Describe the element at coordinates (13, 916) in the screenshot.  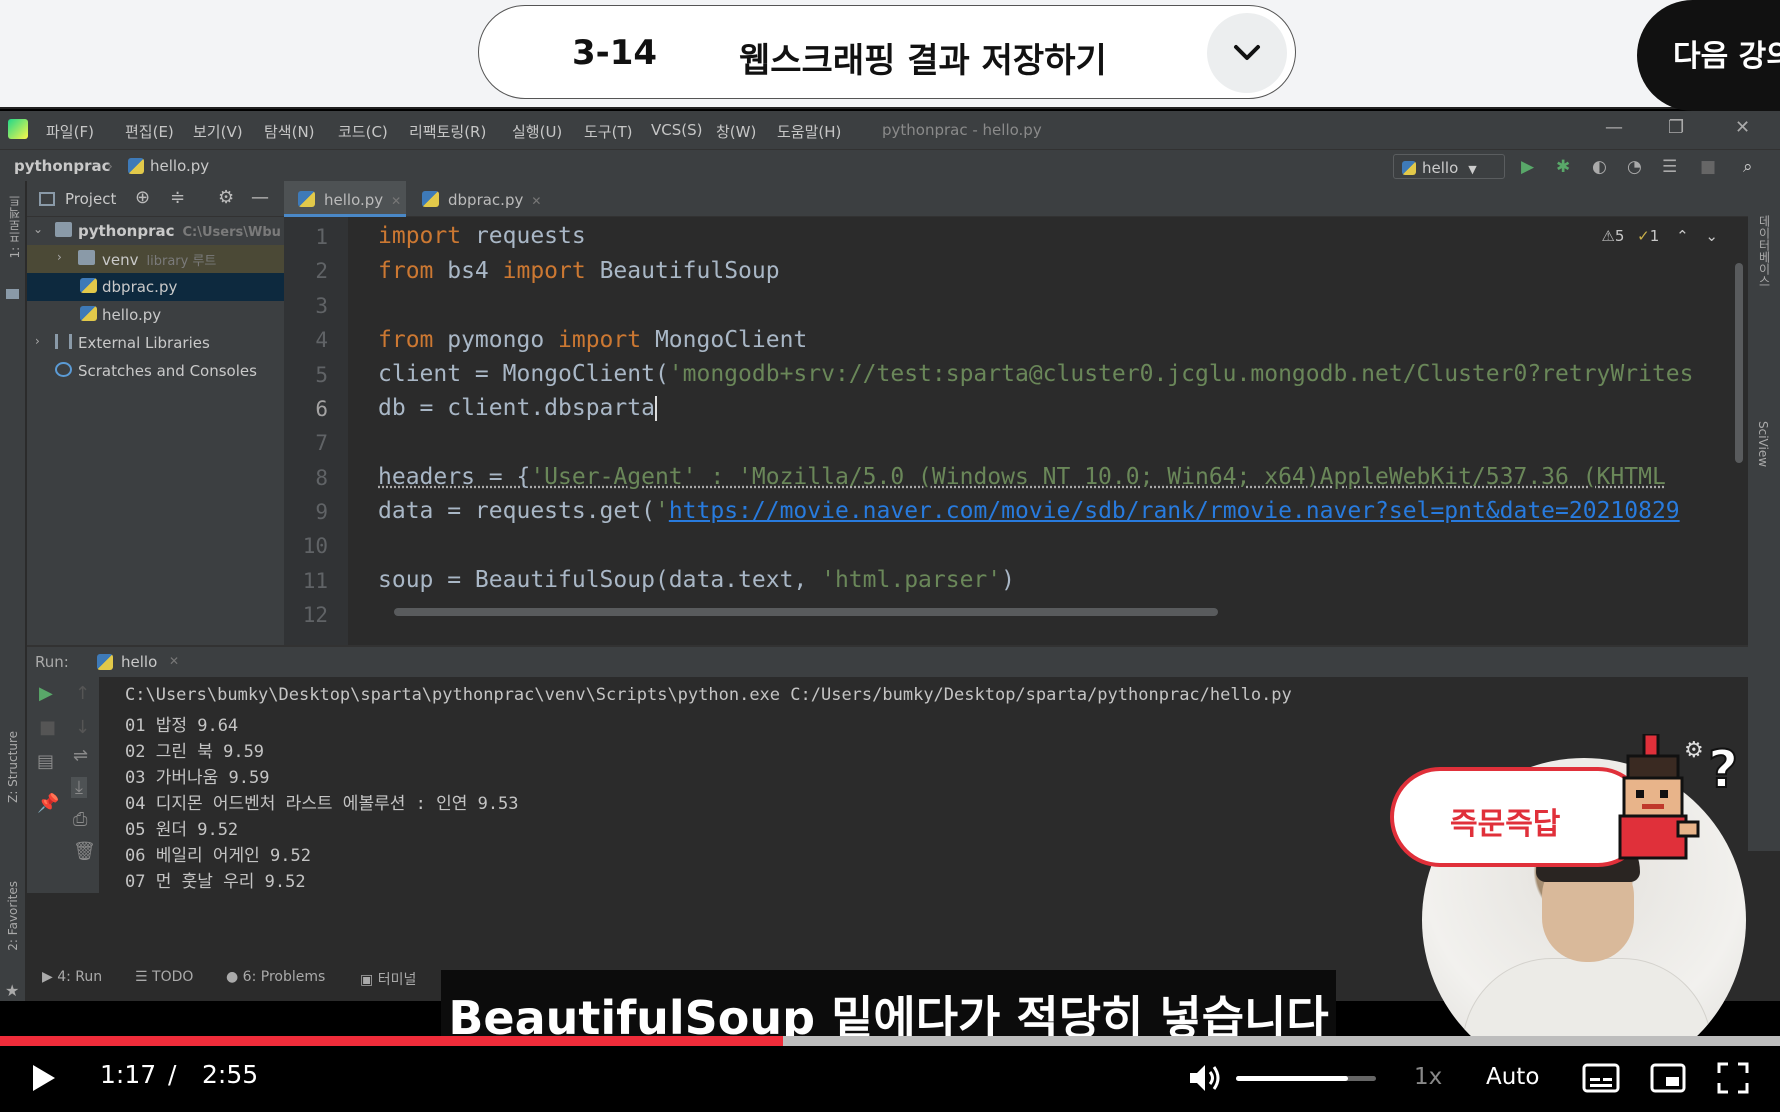
I see `favorites-tool-button: 2: Favorites` at that location.